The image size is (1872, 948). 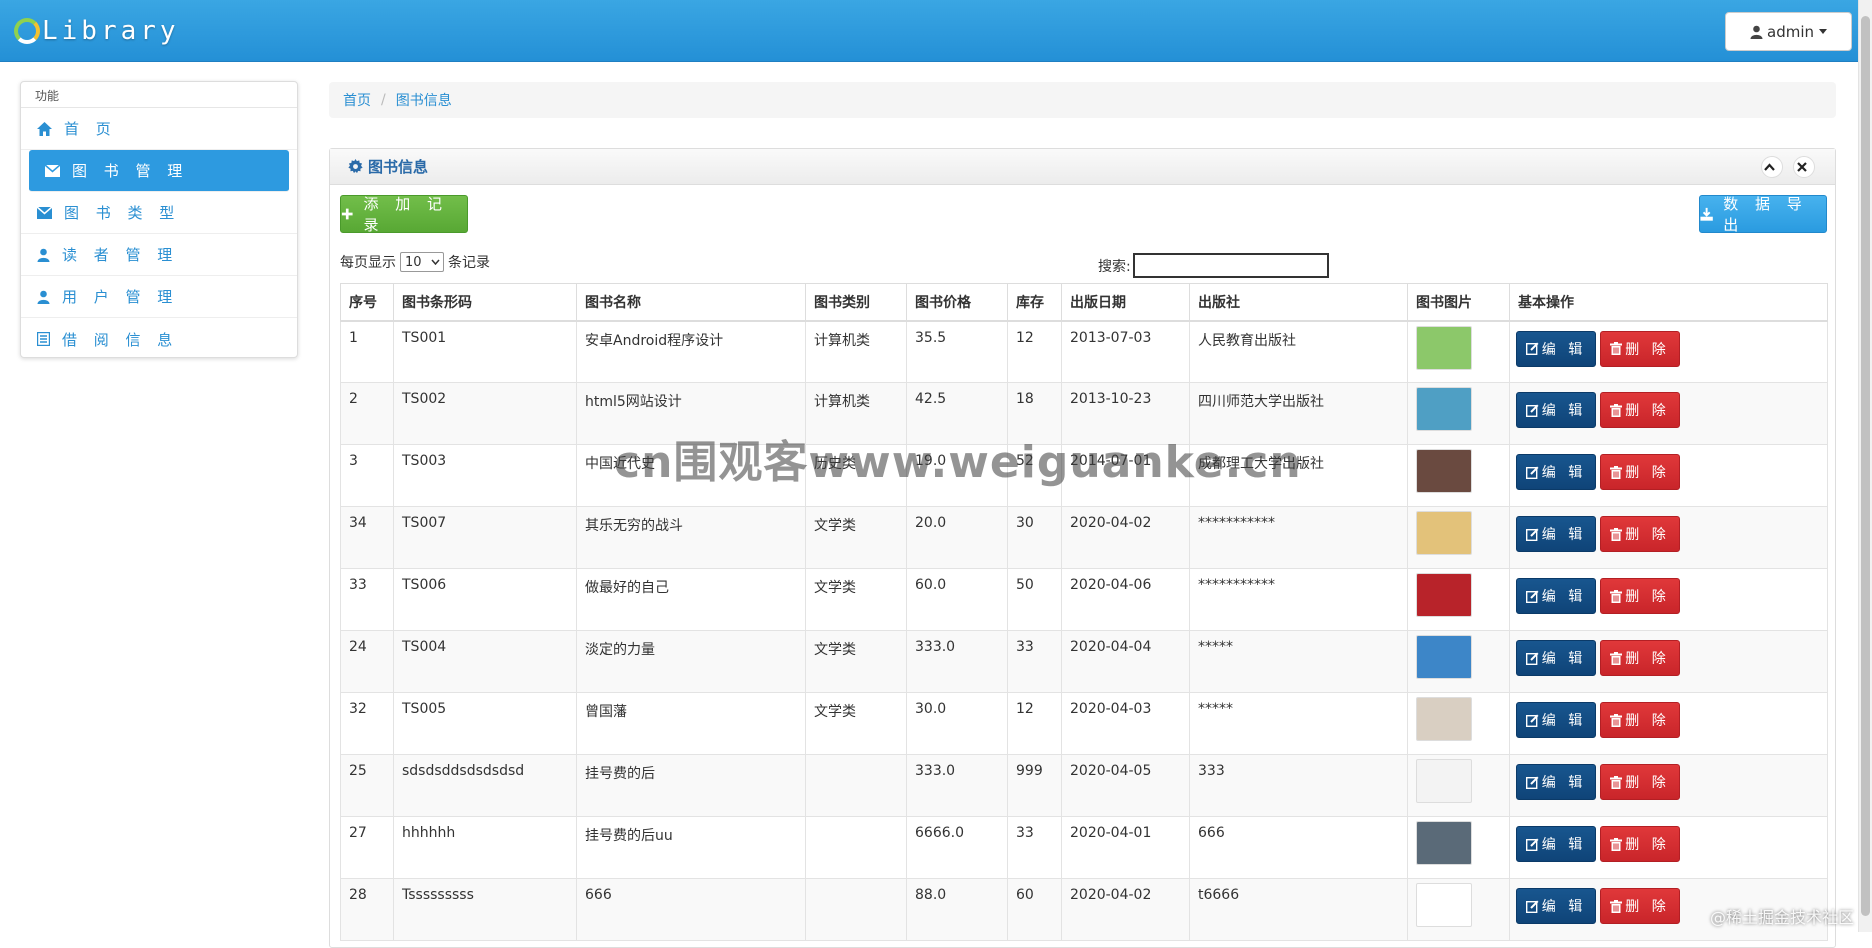 What do you see at coordinates (1125, 723) in the screenshot?
I see `cell-date: 2020-04-03` at bounding box center [1125, 723].